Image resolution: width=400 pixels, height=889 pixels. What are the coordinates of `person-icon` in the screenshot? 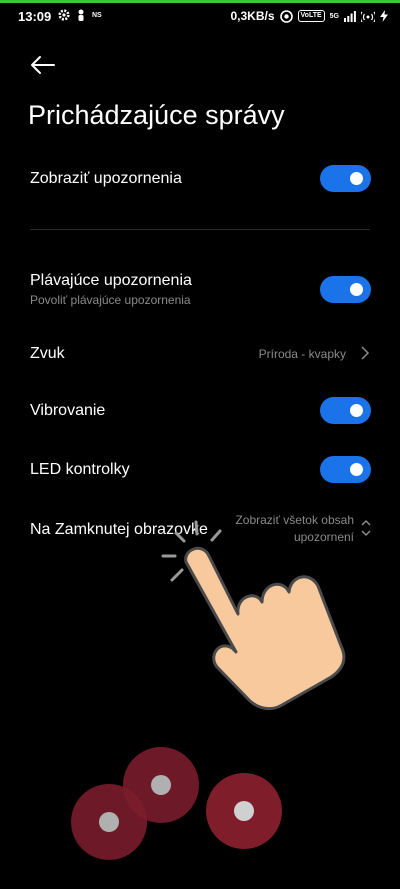 It's located at (81, 15).